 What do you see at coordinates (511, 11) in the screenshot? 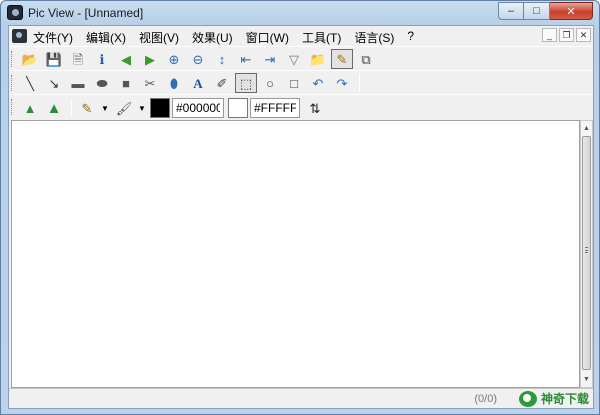
I see `minimize-button: –` at bounding box center [511, 11].